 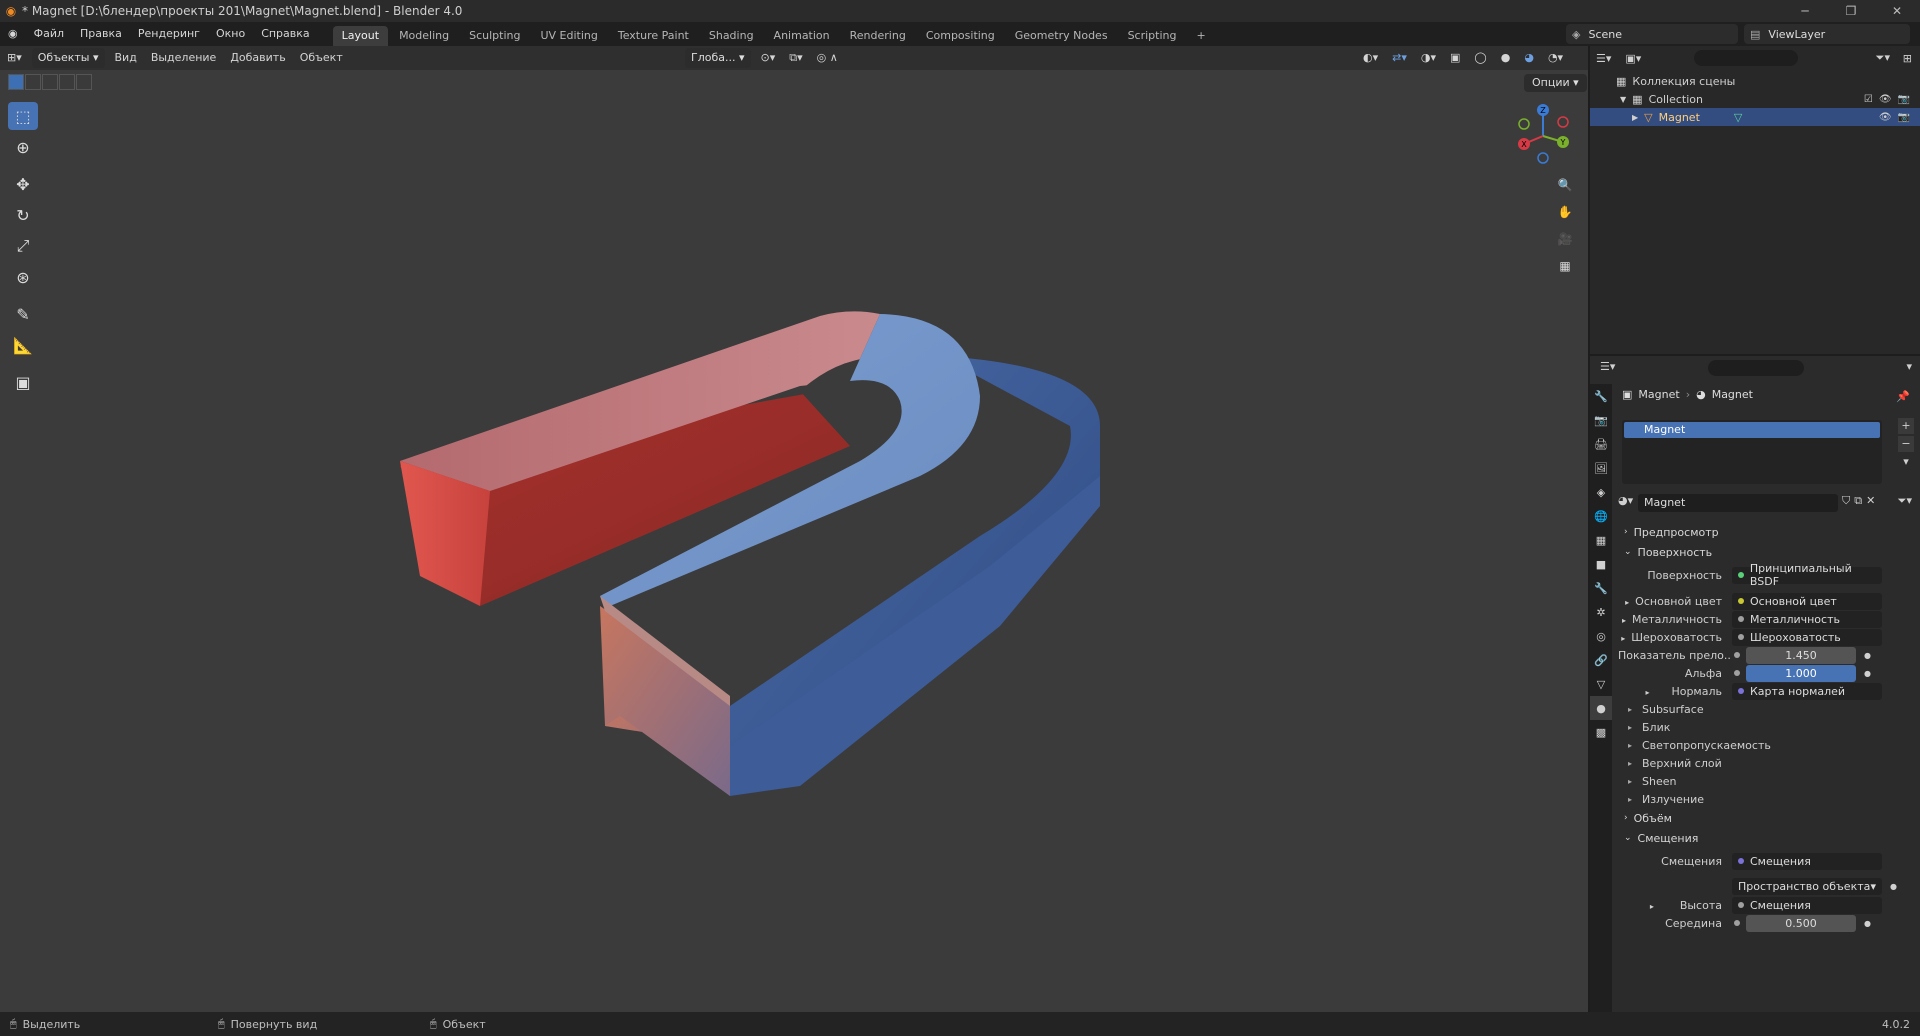 I want to click on rotate-tool-icon: ↻, so click(x=23, y=215).